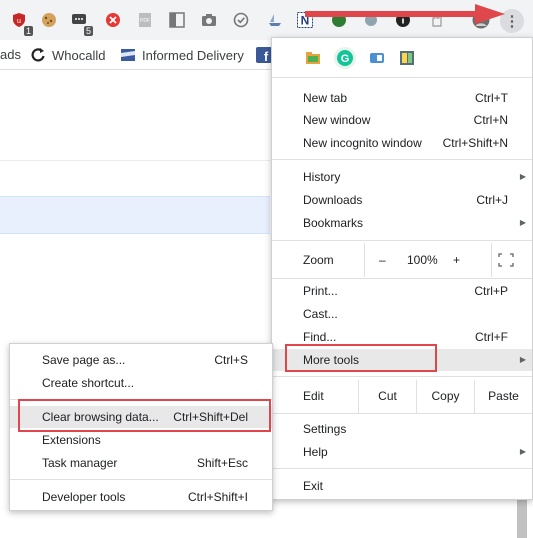 The image size is (533, 538). What do you see at coordinates (422, 260) in the screenshot?
I see `zoom-level: 100%` at bounding box center [422, 260].